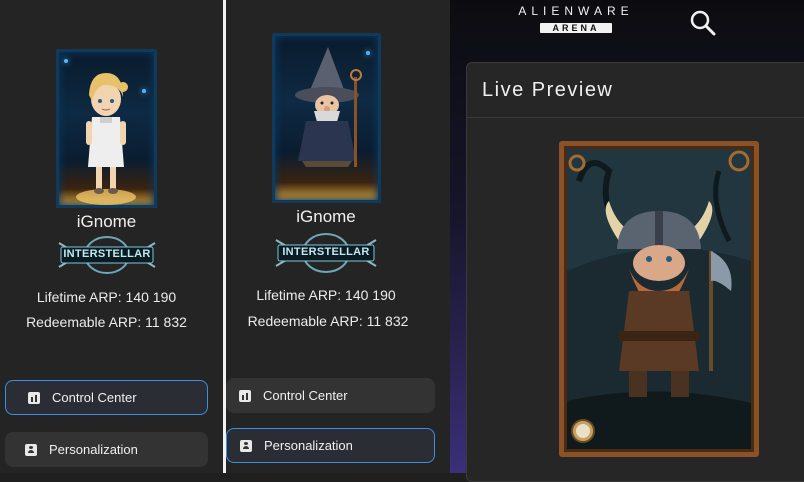  I want to click on viking-dwarf-avatar, so click(659, 299).